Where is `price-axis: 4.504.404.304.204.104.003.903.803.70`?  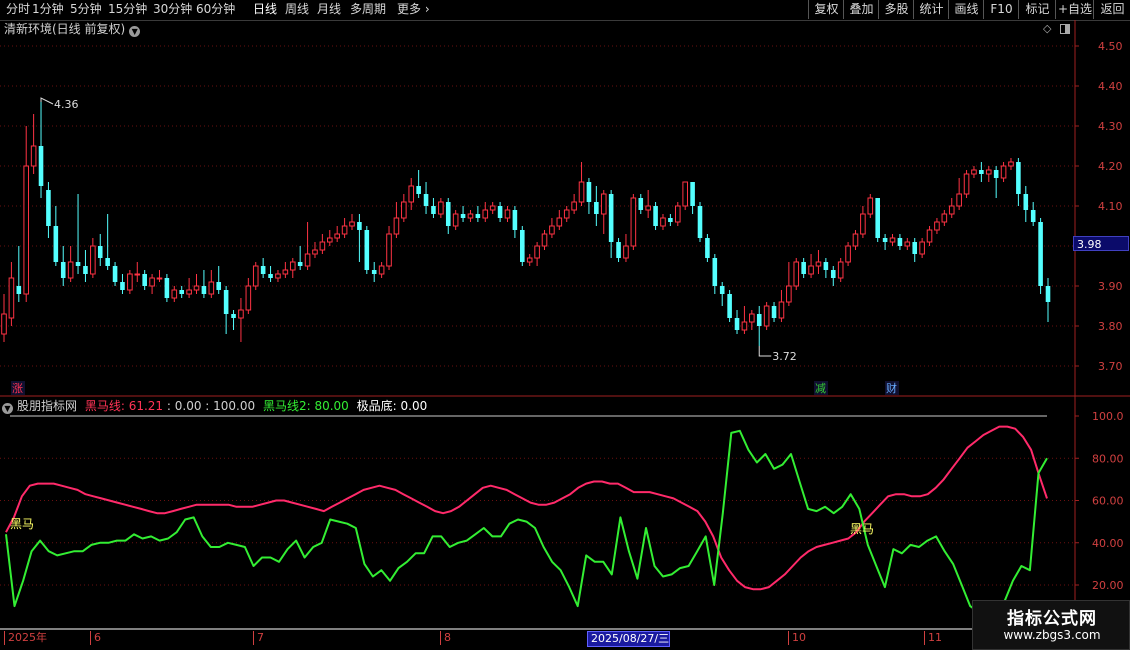
price-axis: 4.504.404.304.204.104.003.903.803.70 is located at coordinates (1099, 206).